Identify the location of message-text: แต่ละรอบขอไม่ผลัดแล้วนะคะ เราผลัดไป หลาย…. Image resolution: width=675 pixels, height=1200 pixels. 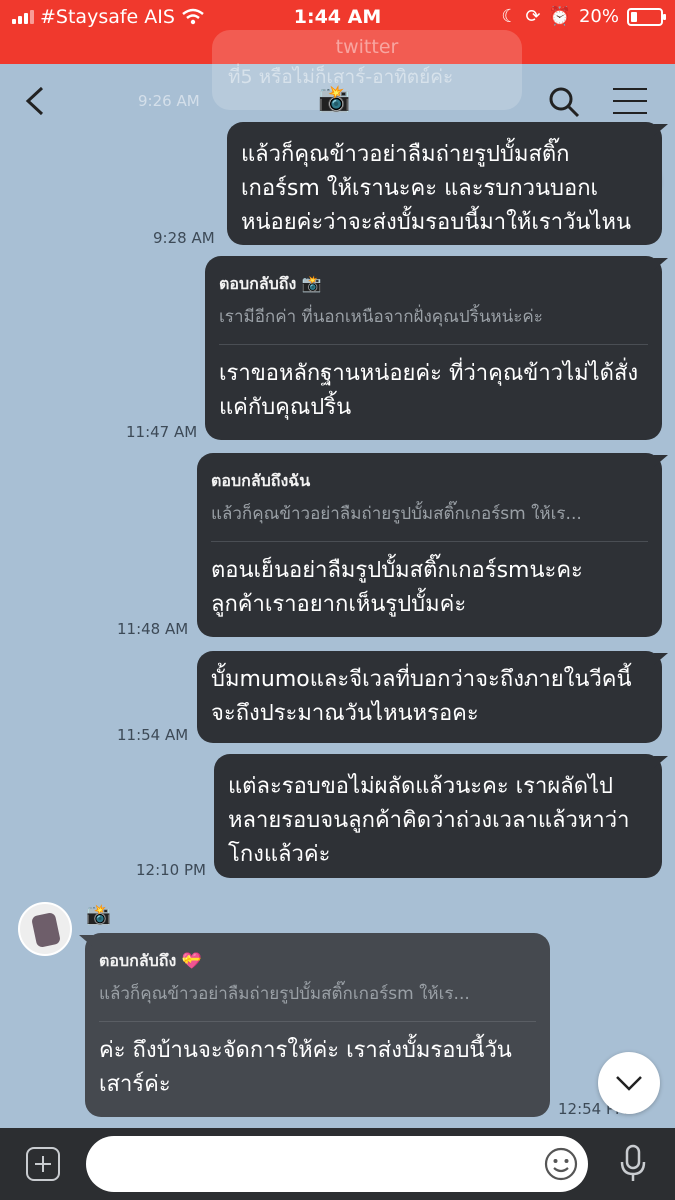
(429, 820).